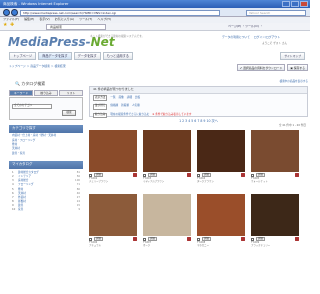  What do you see at coordinates (117, 36) in the screenshot?
I see `site-tagline: ネット検索ができる建材の検索システムです。` at bounding box center [117, 36].